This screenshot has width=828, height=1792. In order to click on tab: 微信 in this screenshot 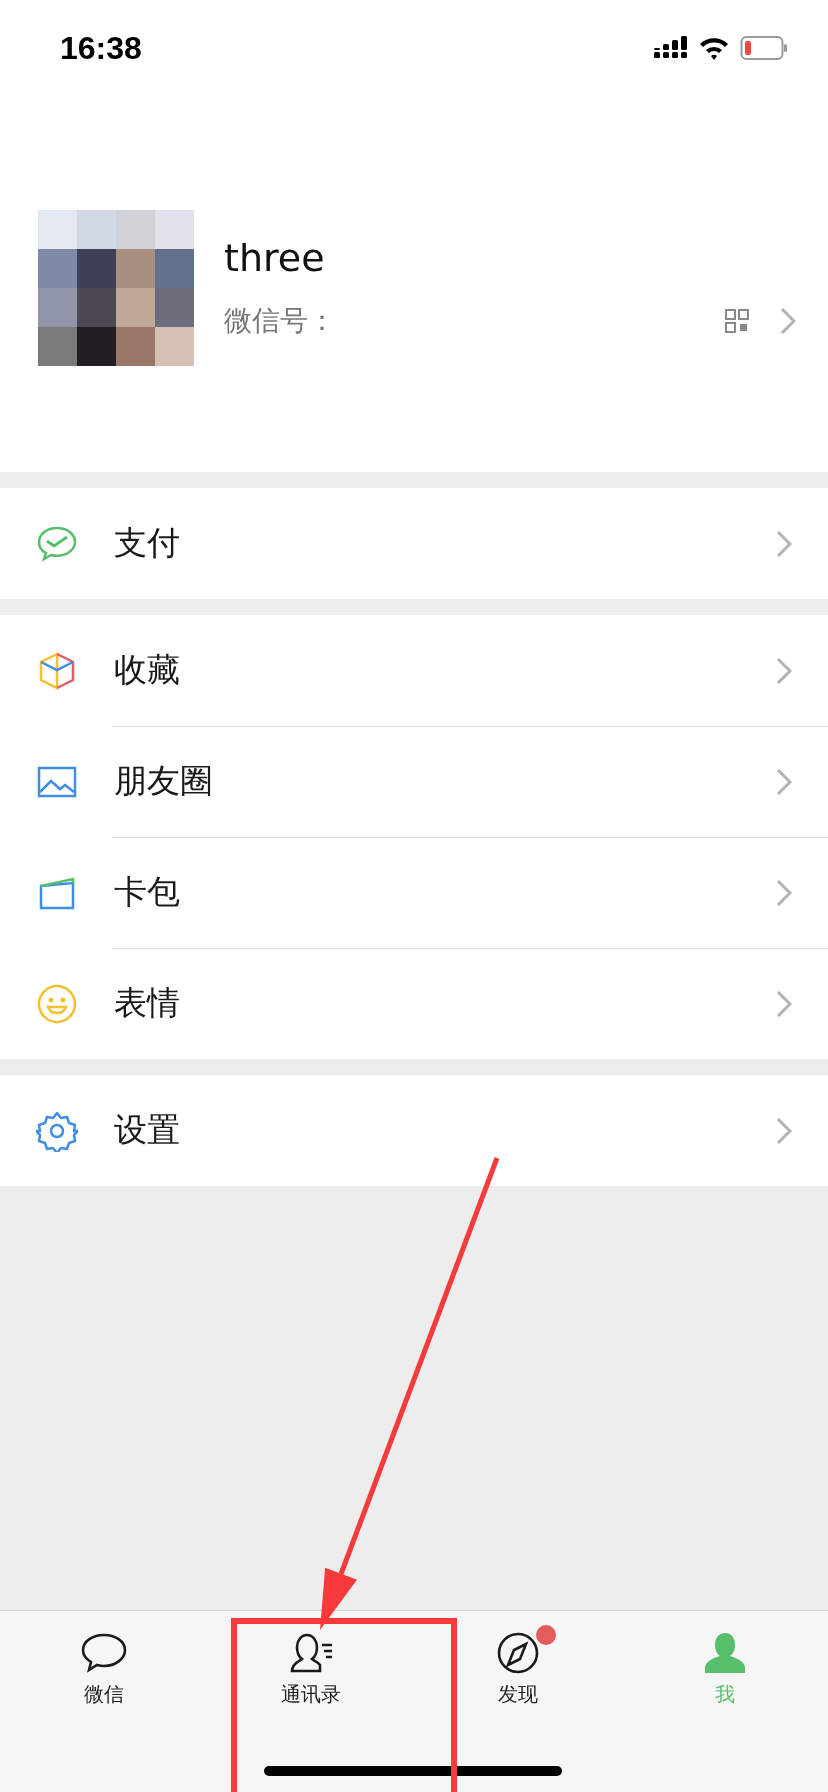, I will do `click(103, 1694)`.